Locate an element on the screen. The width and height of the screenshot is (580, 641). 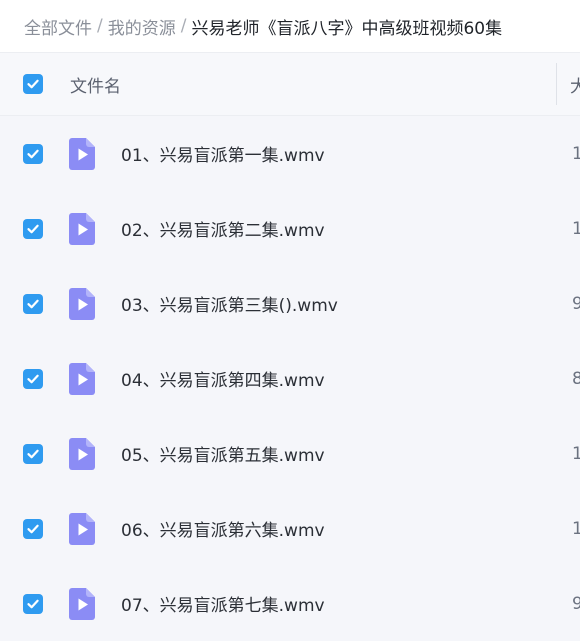
file-size: 8 is located at coordinates (576, 378).